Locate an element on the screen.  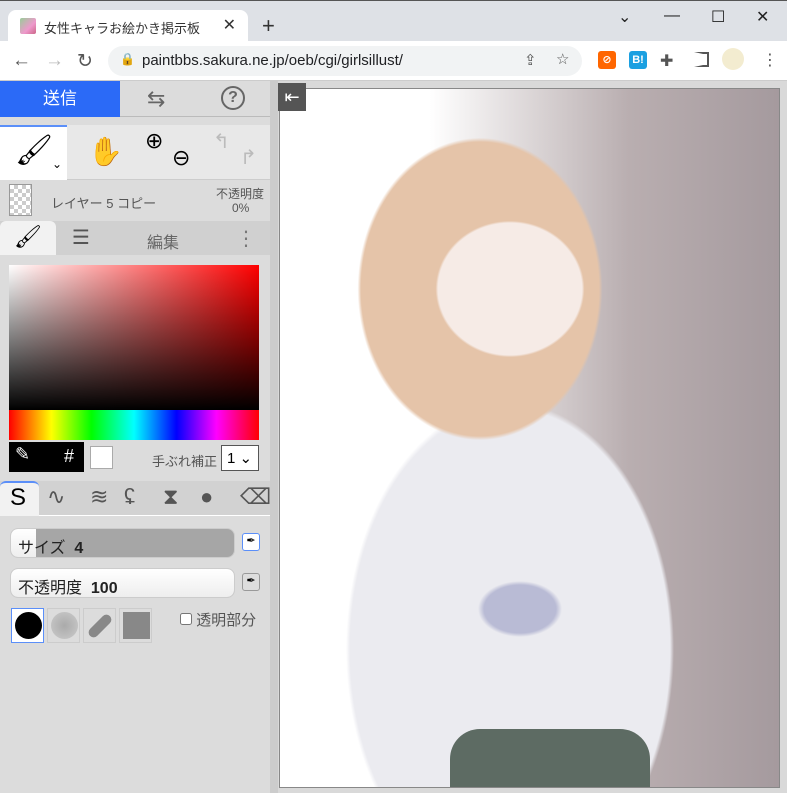
chevron-down-icon: ⌄ is located at coordinates (57, 164).